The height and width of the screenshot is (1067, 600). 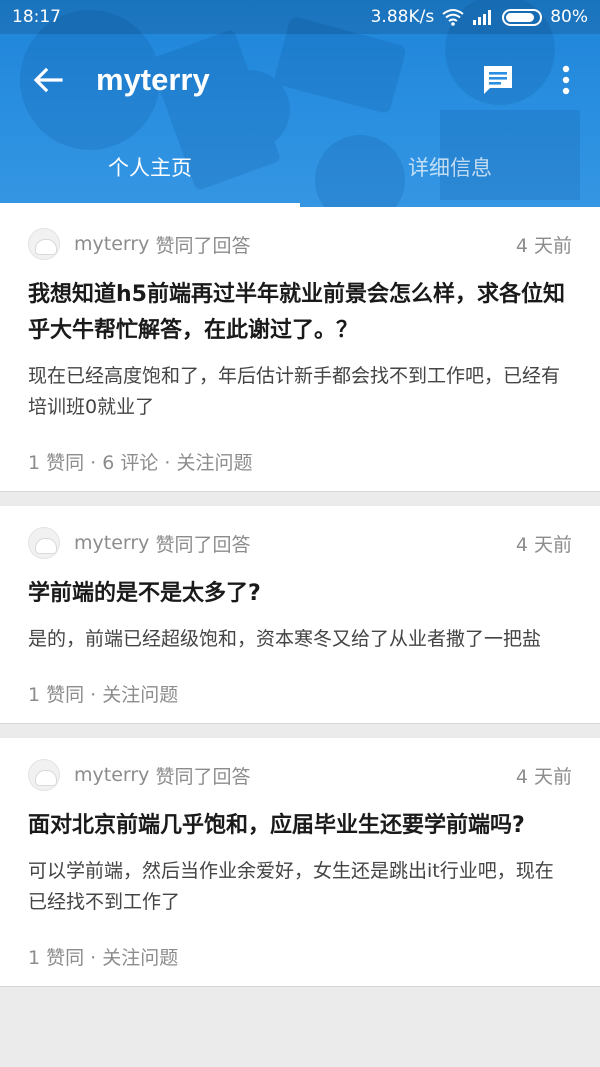 I want to click on page-title: myterry, so click(x=153, y=79).